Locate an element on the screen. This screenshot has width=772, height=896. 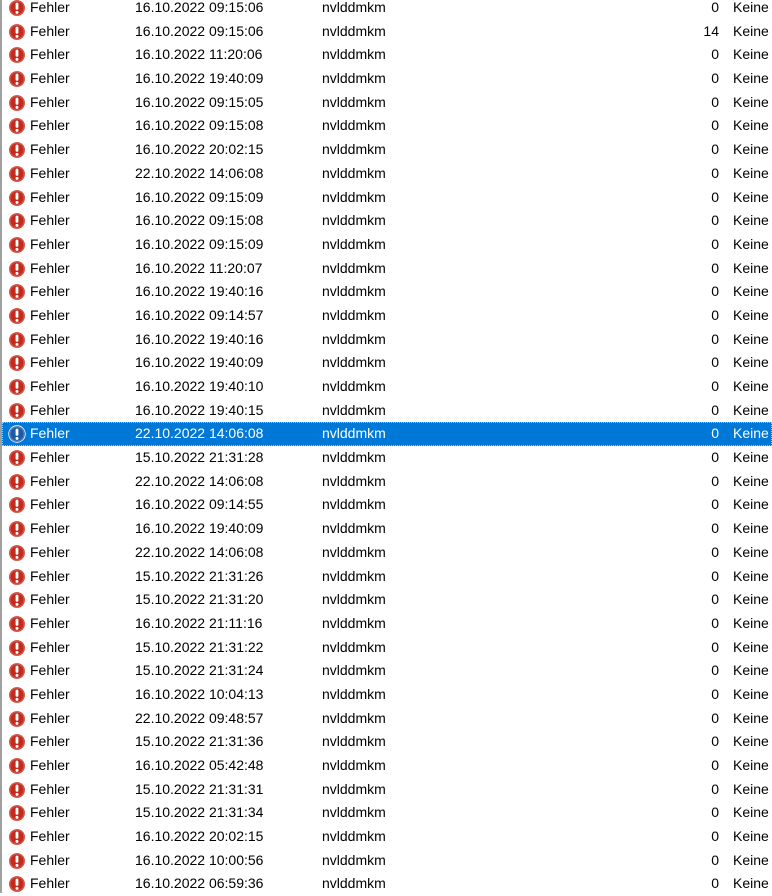
event-row: Fehler 15.10.2022 21:31:24 nvlddmkm 0 Keine is located at coordinates (387, 671).